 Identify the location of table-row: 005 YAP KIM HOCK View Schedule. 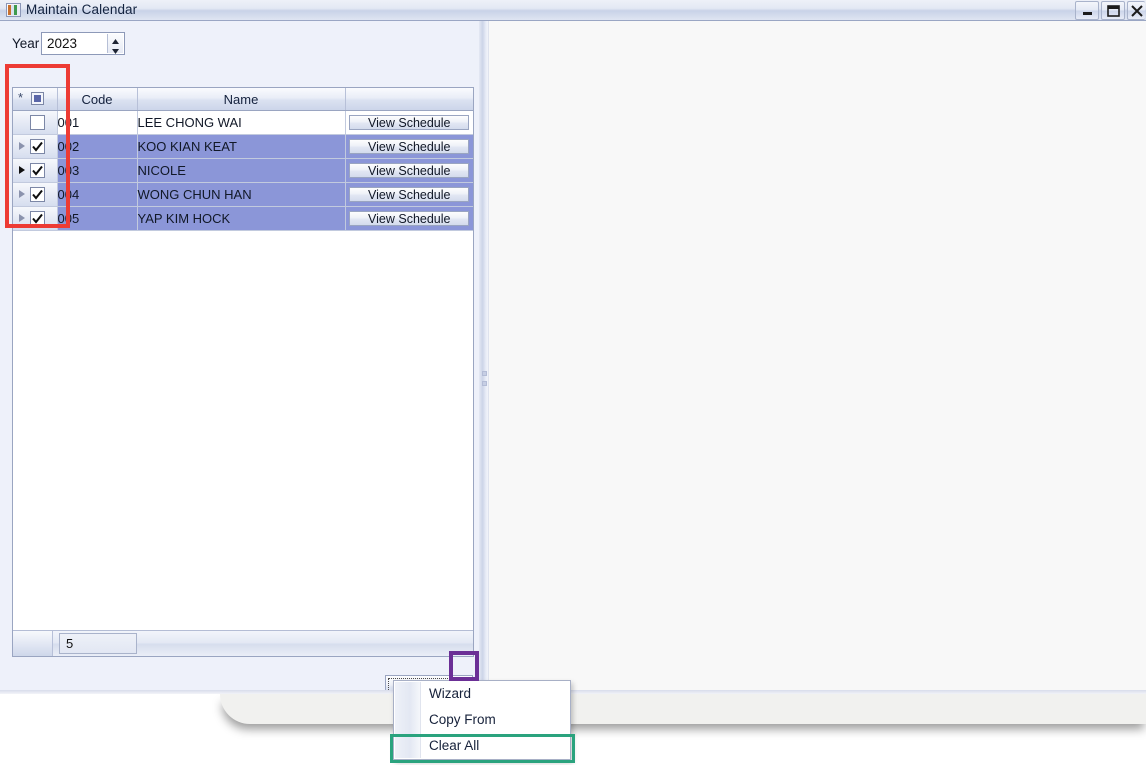
(243, 218).